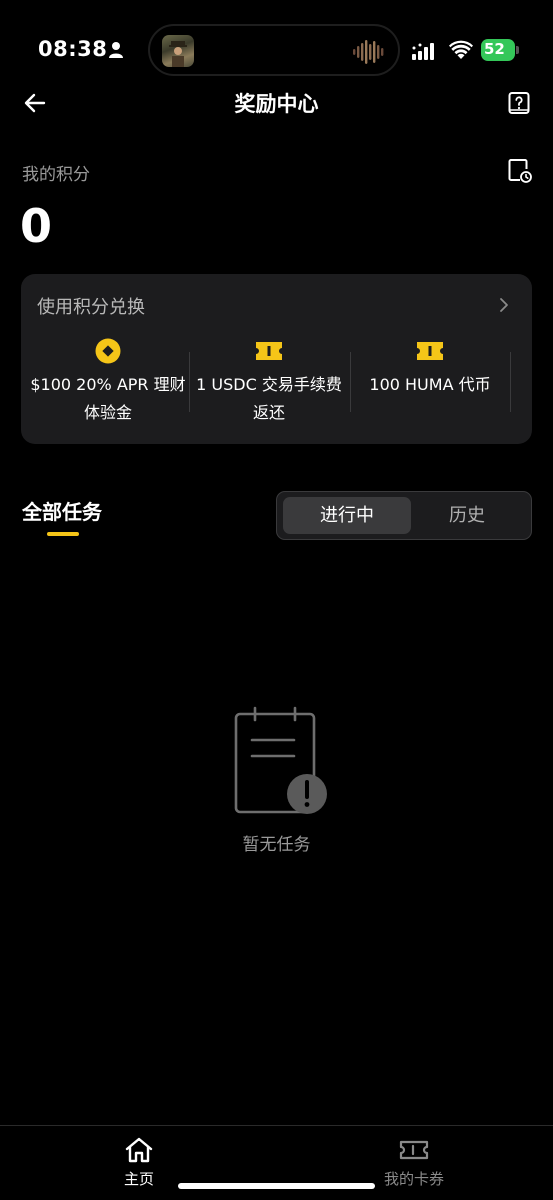 The height and width of the screenshot is (1200, 553). What do you see at coordinates (423, 51) in the screenshot?
I see `cellular-signal-icon` at bounding box center [423, 51].